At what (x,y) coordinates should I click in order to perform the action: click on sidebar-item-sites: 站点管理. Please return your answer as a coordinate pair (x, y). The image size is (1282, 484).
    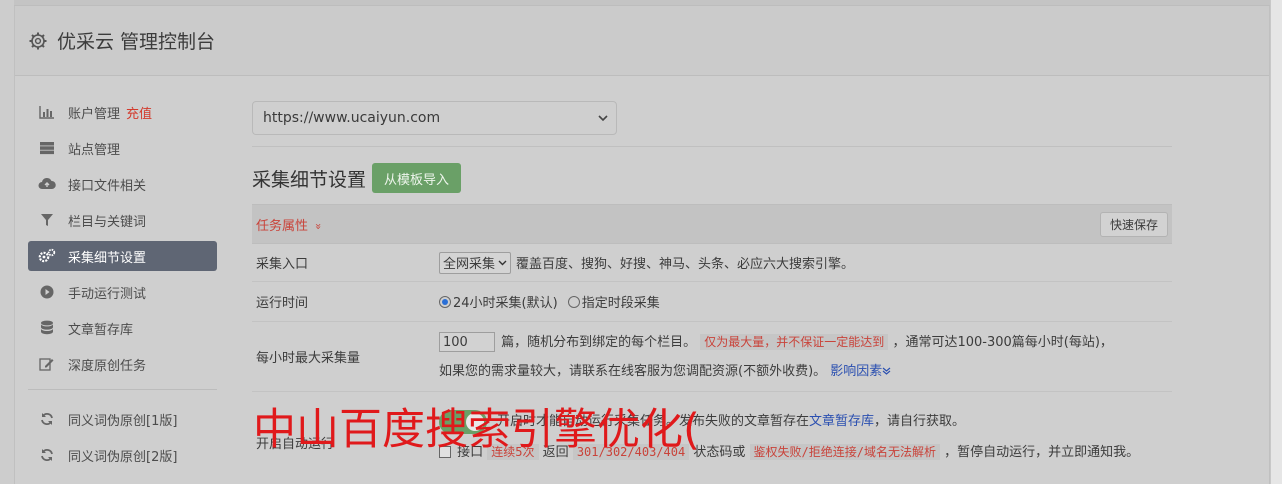
    Looking at the image, I should click on (122, 148).